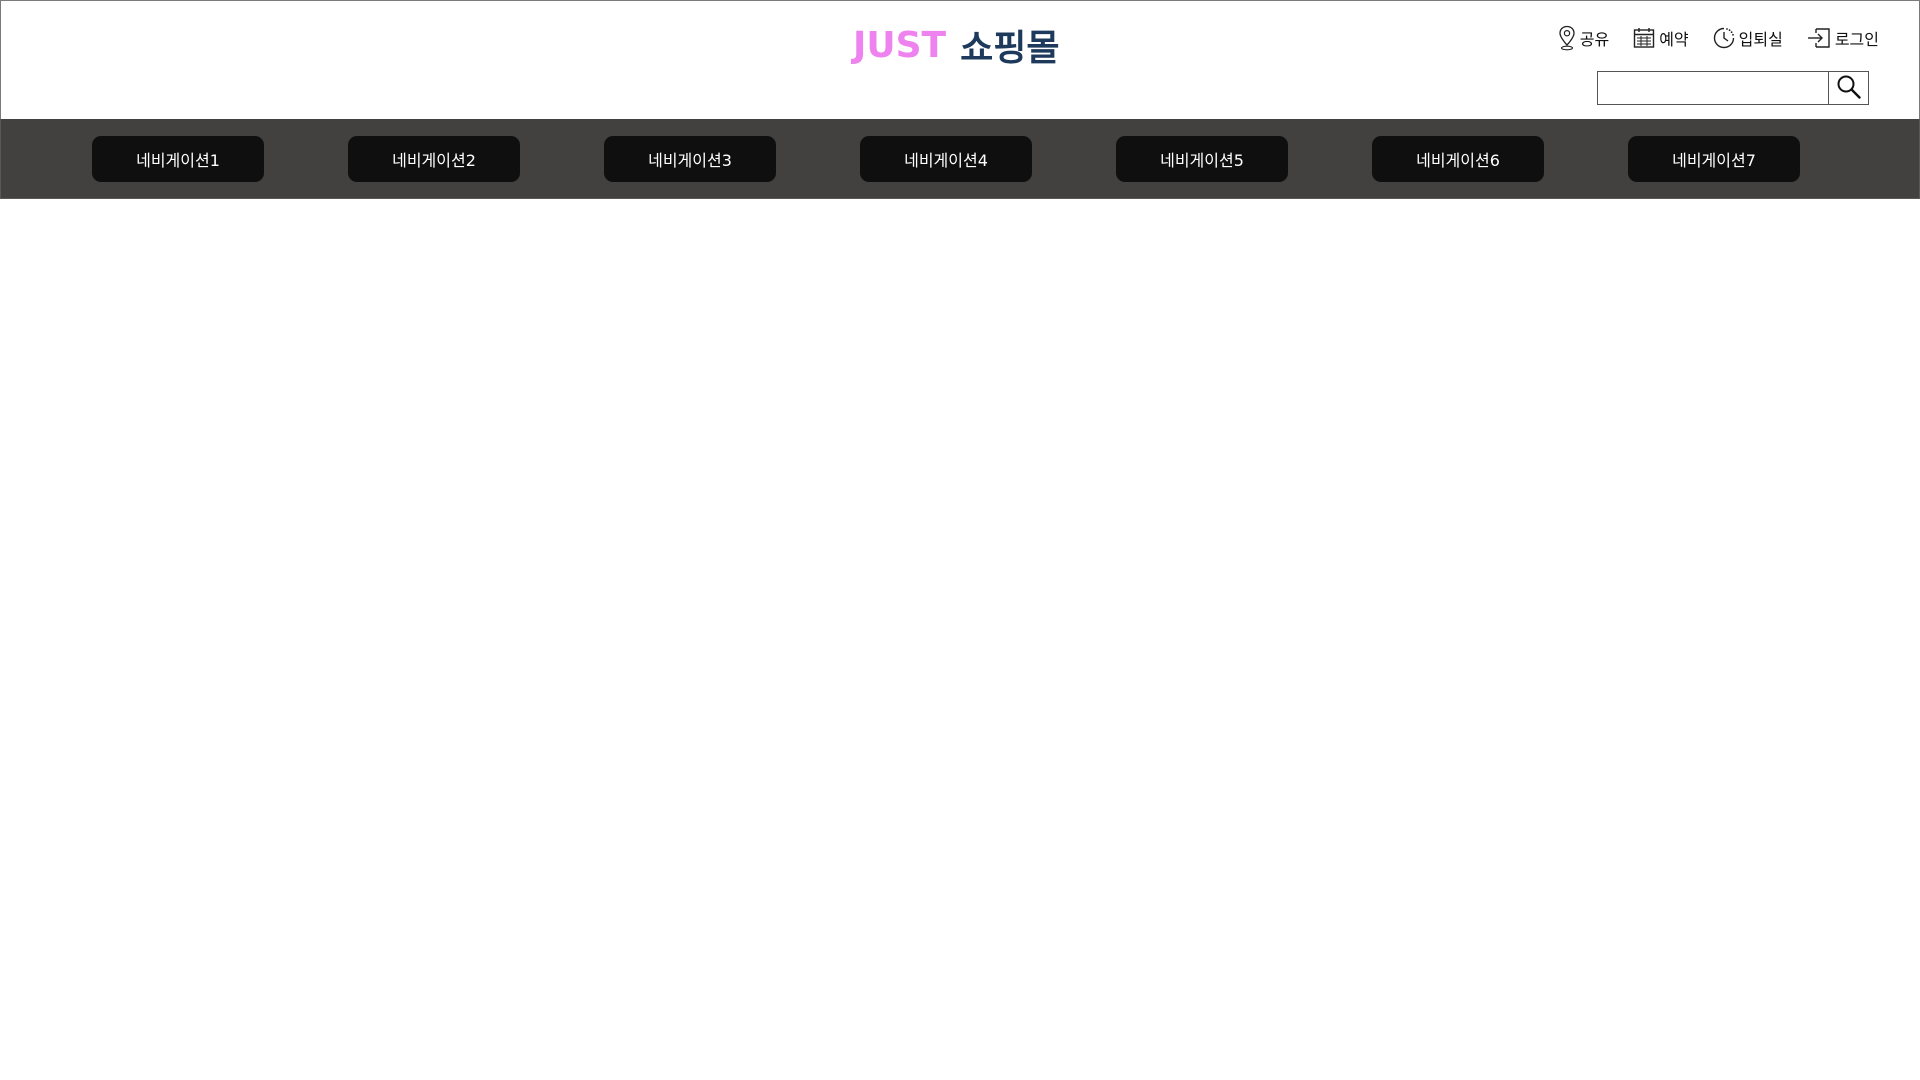  I want to click on logo-text-shoppingmall: 쇼핑몰, so click(1010, 48).